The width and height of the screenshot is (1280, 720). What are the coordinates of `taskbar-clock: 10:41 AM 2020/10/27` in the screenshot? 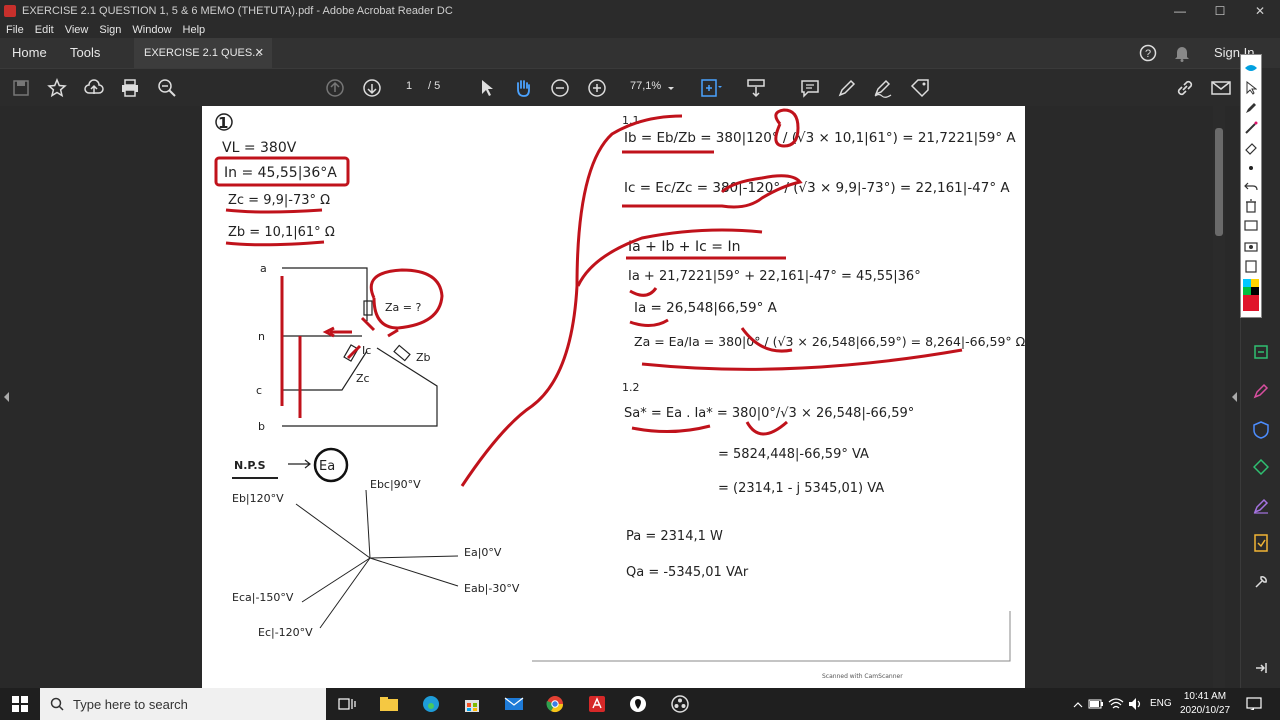 It's located at (1205, 704).